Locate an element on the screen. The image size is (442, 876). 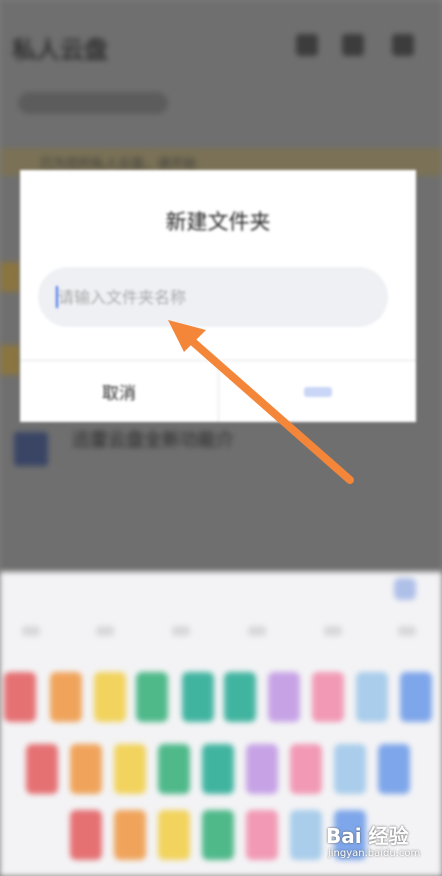
annotation-arrow-icon is located at coordinates (261, 402).